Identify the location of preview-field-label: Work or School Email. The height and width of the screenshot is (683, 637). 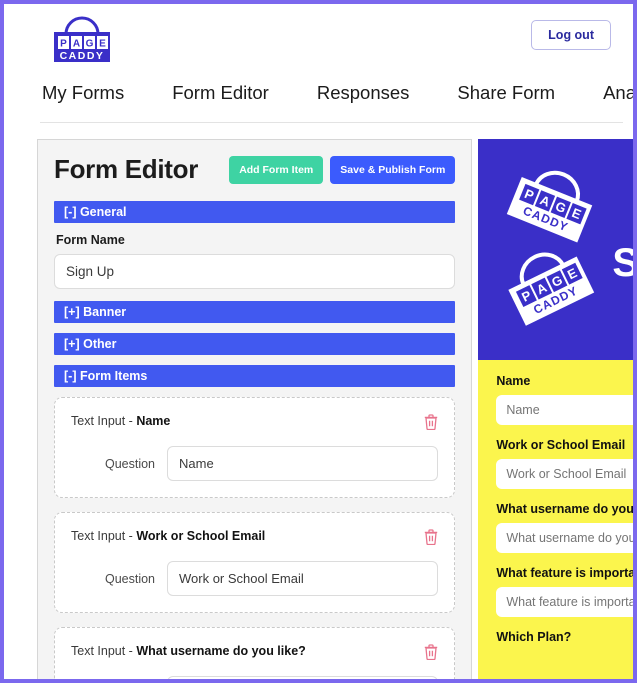
(561, 445).